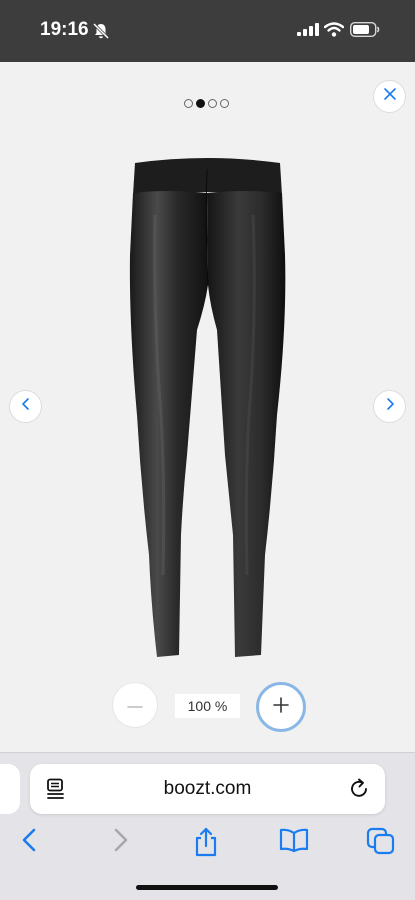 This screenshot has width=415, height=900. What do you see at coordinates (334, 32) in the screenshot?
I see `wifi-icon` at bounding box center [334, 32].